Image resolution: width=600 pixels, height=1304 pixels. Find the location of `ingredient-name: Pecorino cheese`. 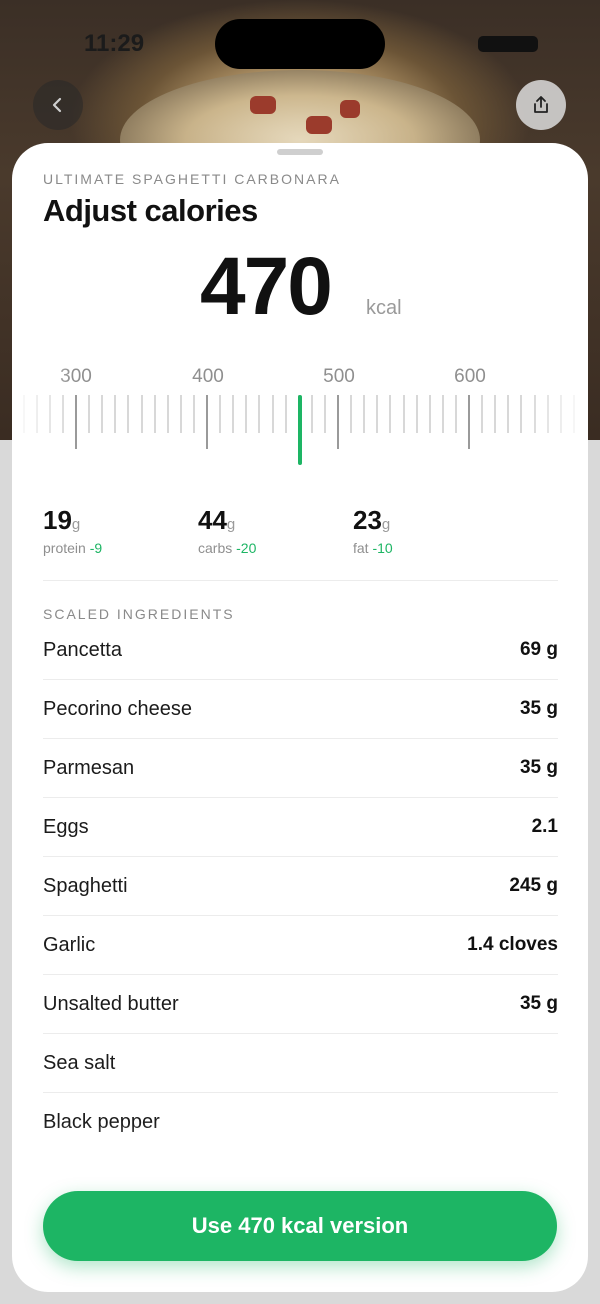

ingredient-name: Pecorino cheese is located at coordinates (117, 708).